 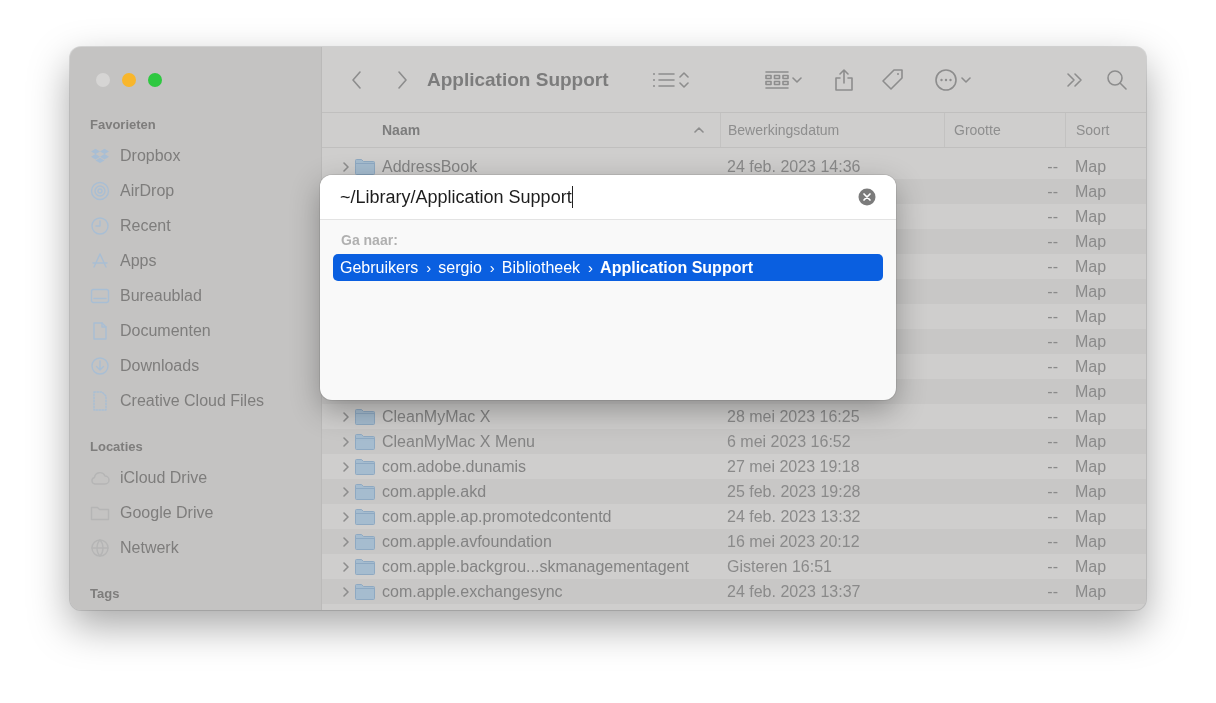 What do you see at coordinates (134, 547) in the screenshot?
I see `sidebar-item: Netwerk` at bounding box center [134, 547].